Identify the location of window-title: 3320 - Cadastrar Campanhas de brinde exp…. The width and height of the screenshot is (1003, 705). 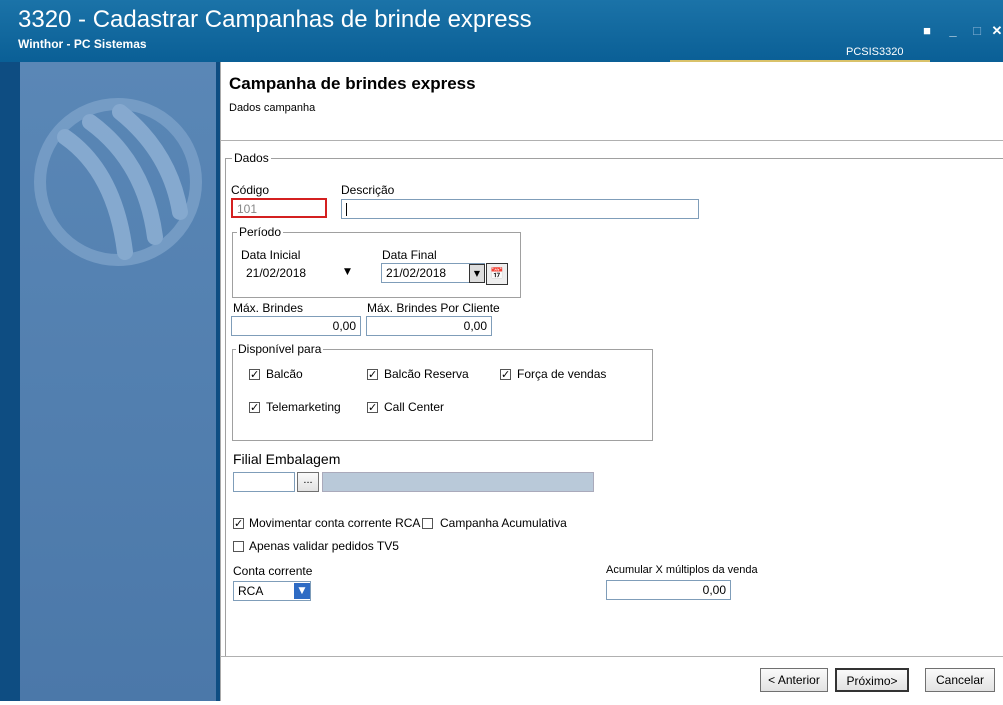
(275, 19).